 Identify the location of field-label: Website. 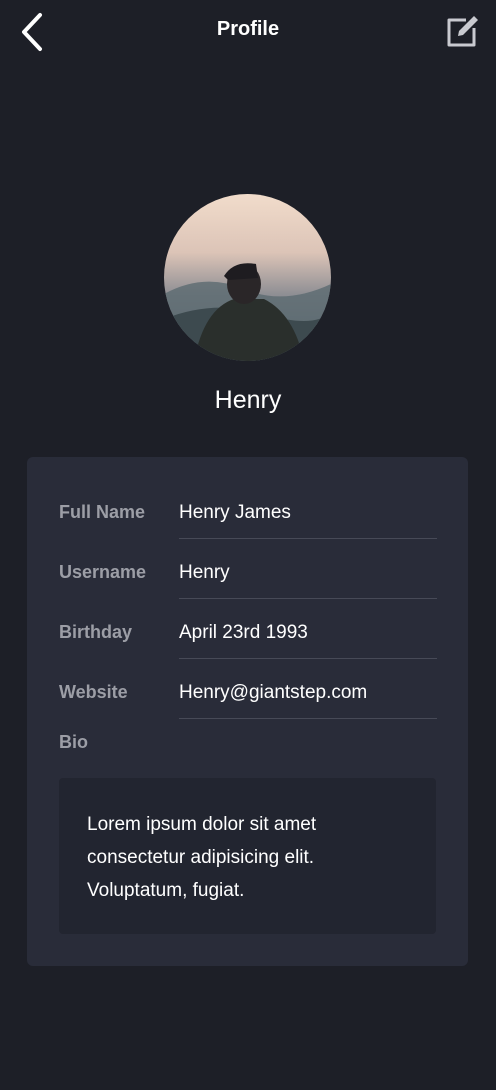
(93, 692).